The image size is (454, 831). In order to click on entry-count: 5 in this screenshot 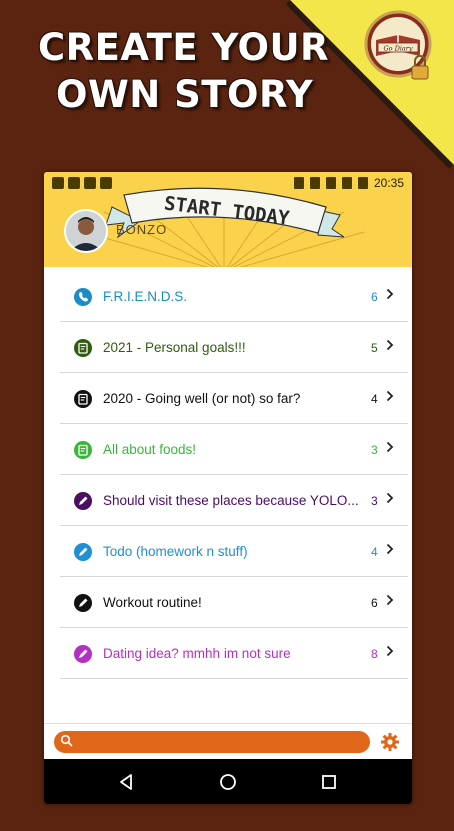, I will do `click(374, 348)`.